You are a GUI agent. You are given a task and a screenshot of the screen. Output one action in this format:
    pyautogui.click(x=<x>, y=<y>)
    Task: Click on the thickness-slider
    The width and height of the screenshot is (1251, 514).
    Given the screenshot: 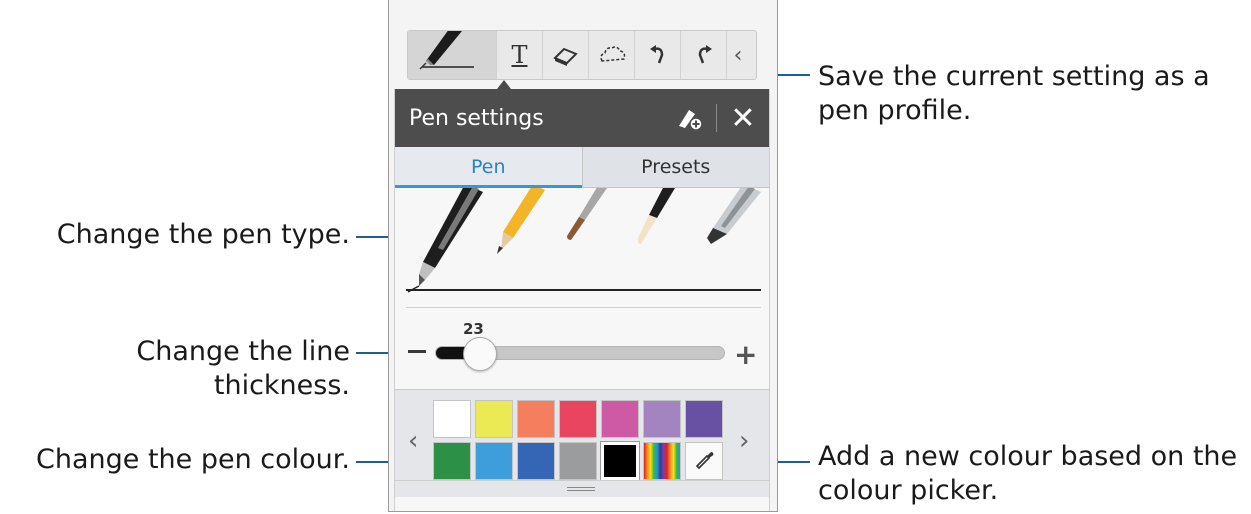 What is the action you would take?
    pyautogui.click(x=580, y=354)
    